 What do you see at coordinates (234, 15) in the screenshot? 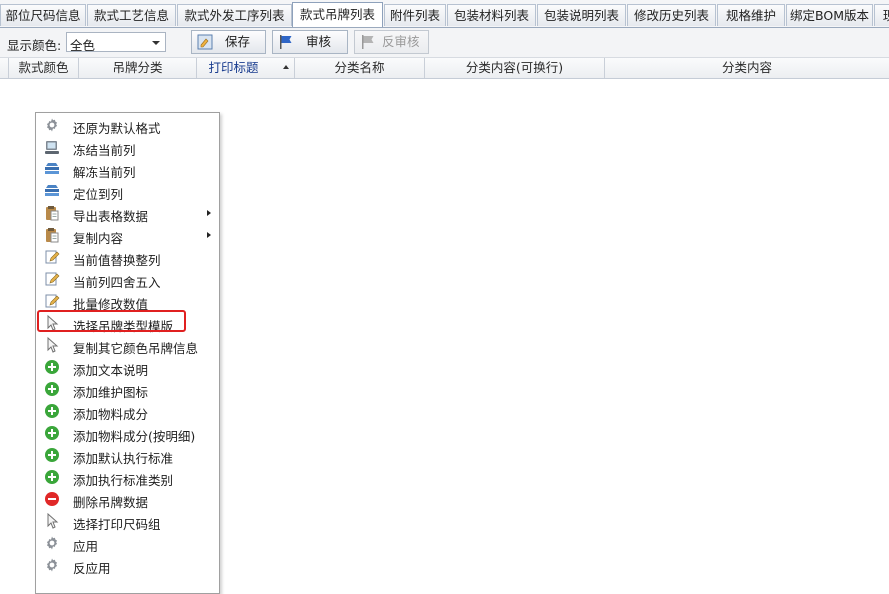
I see `tab-outsource-process-list: 款式外发工序列表` at bounding box center [234, 15].